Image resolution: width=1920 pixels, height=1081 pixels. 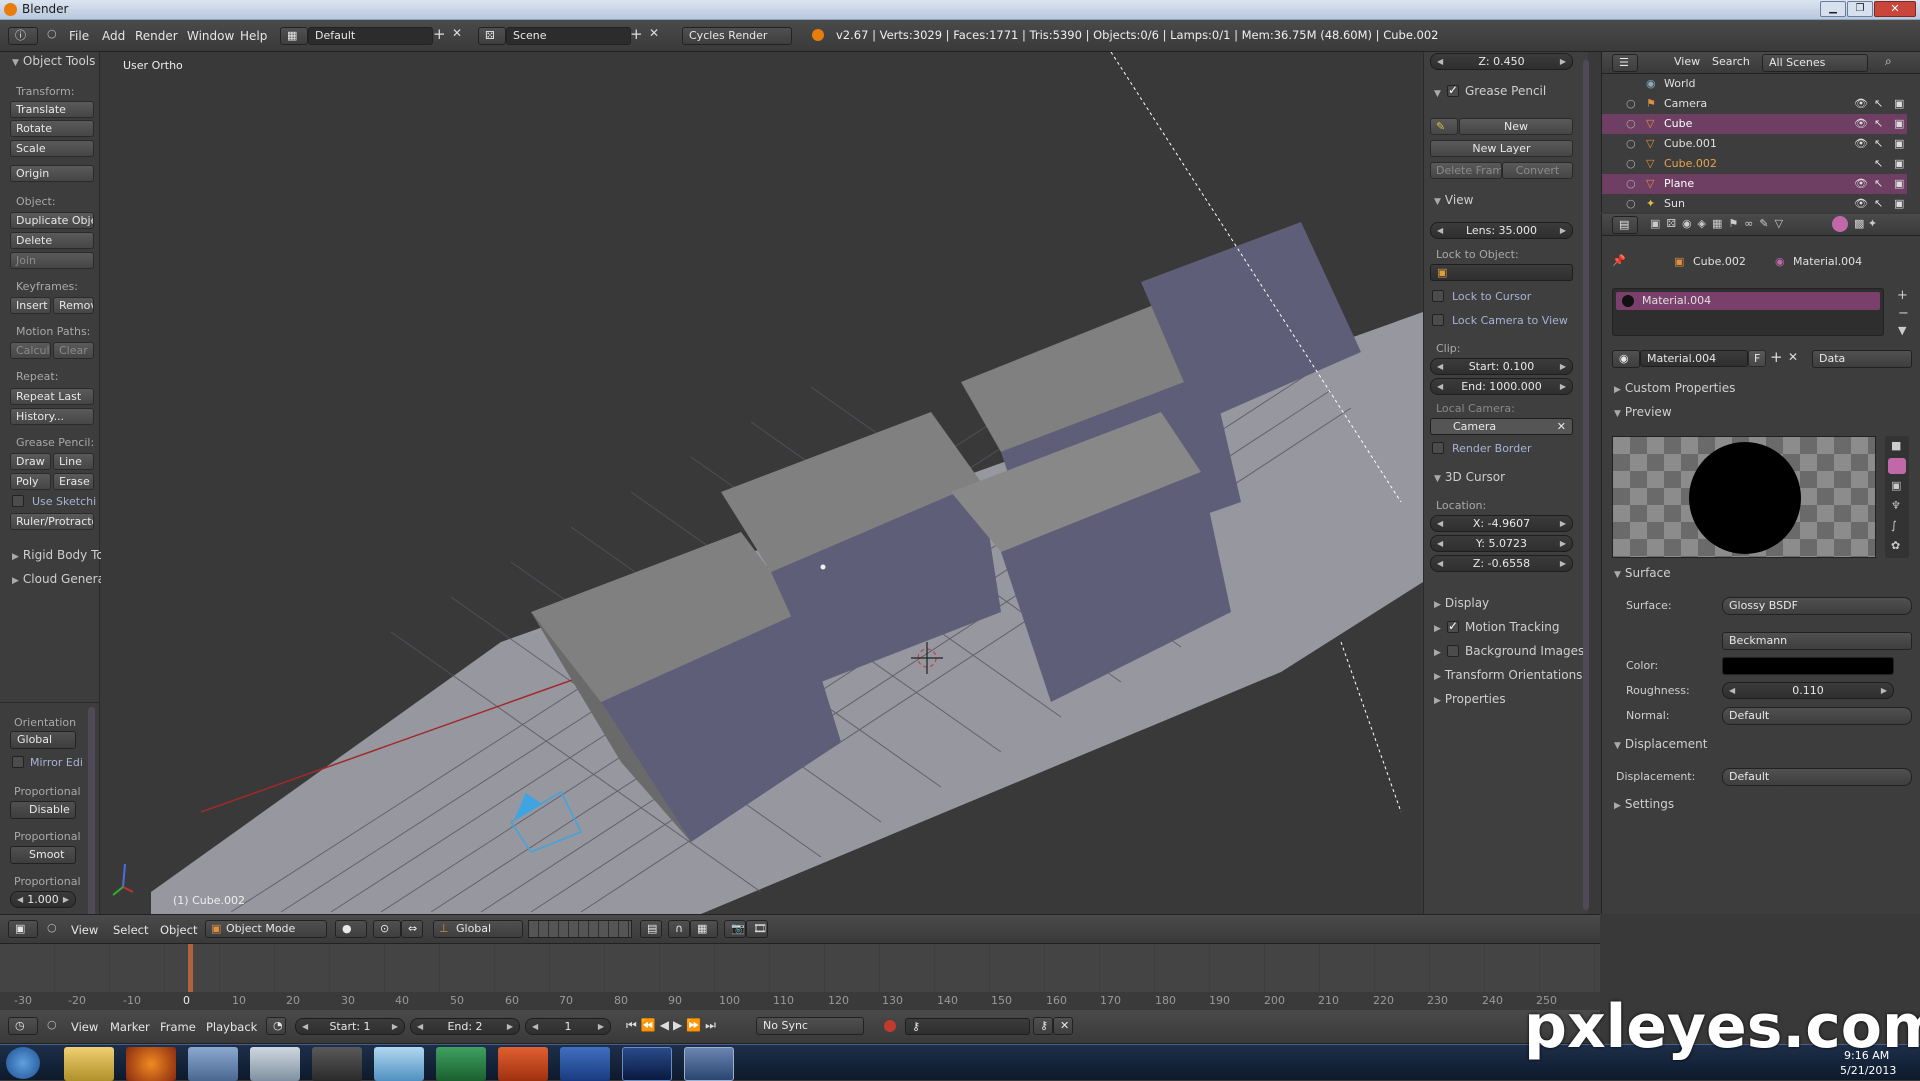 I want to click on layout-icon: ▦, so click(x=294, y=36).